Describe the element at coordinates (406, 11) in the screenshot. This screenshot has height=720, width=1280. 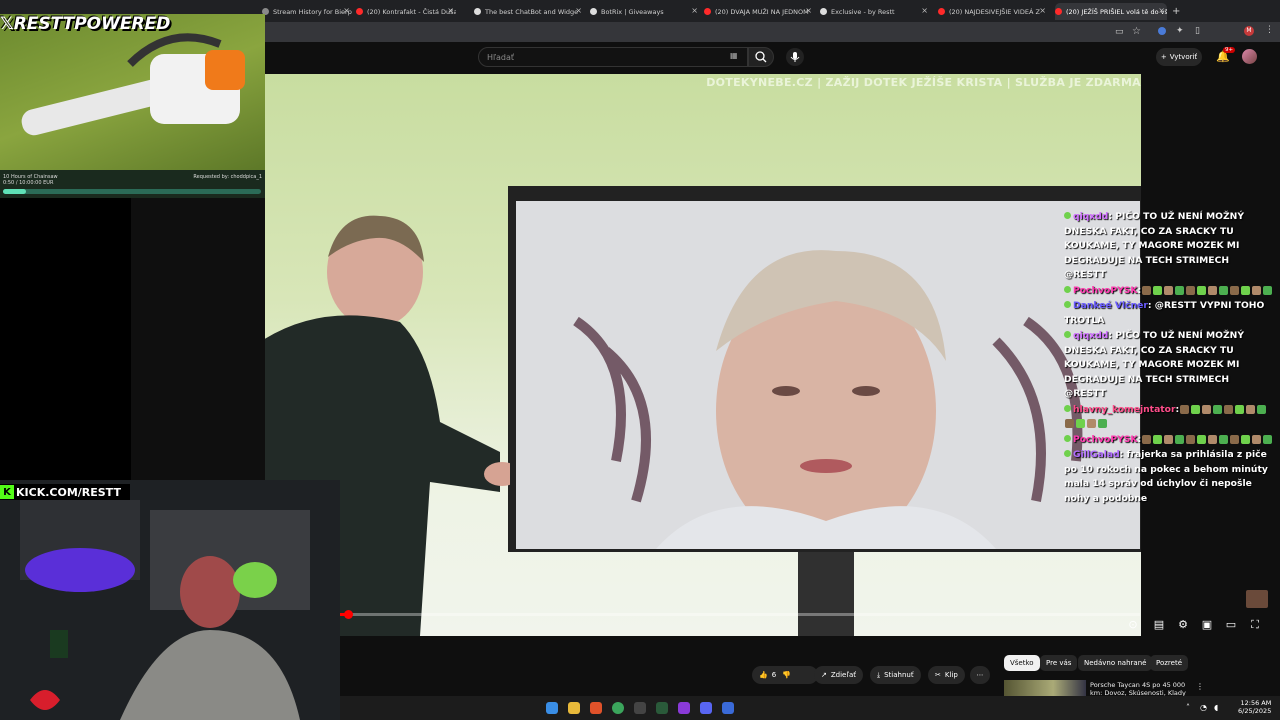
I see `tab-2: (20) Kontrafakt - Čistá Duša p ×` at that location.